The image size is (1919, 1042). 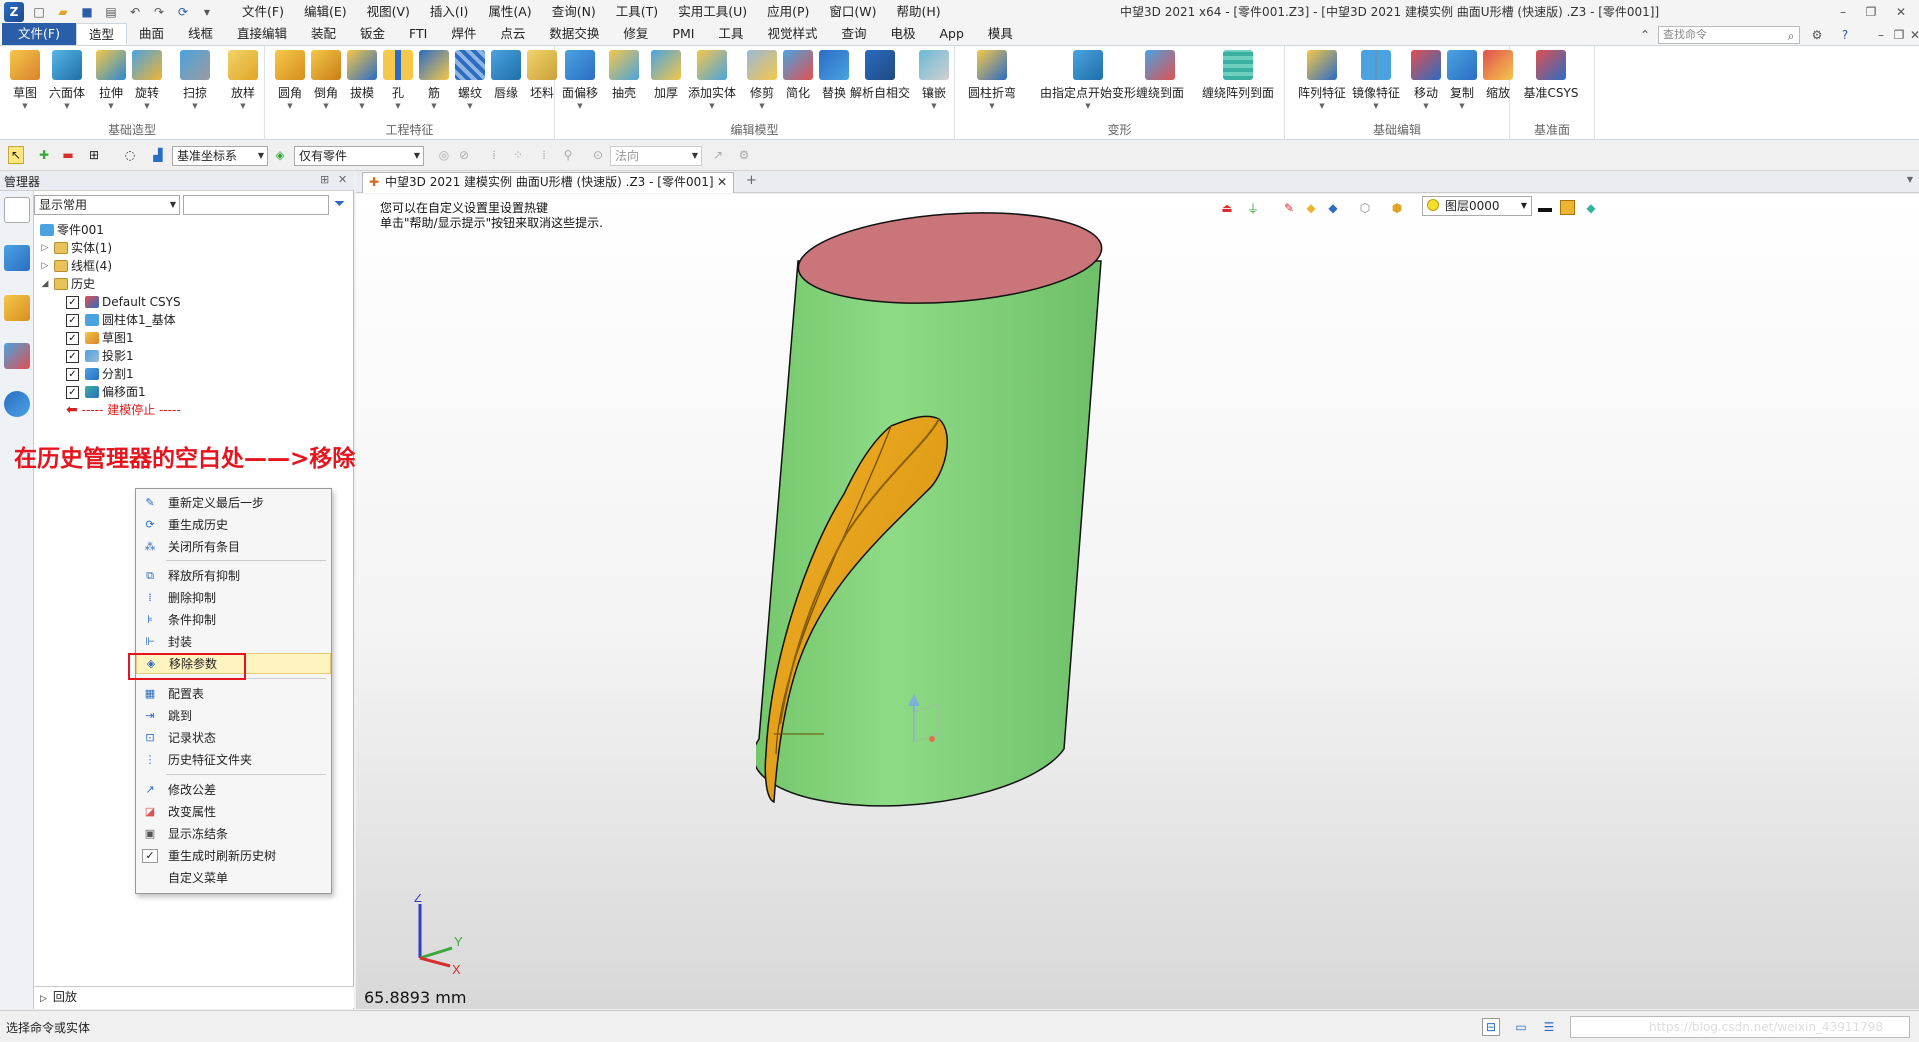 What do you see at coordinates (956, 504) in the screenshot?
I see `cylinder-model` at bounding box center [956, 504].